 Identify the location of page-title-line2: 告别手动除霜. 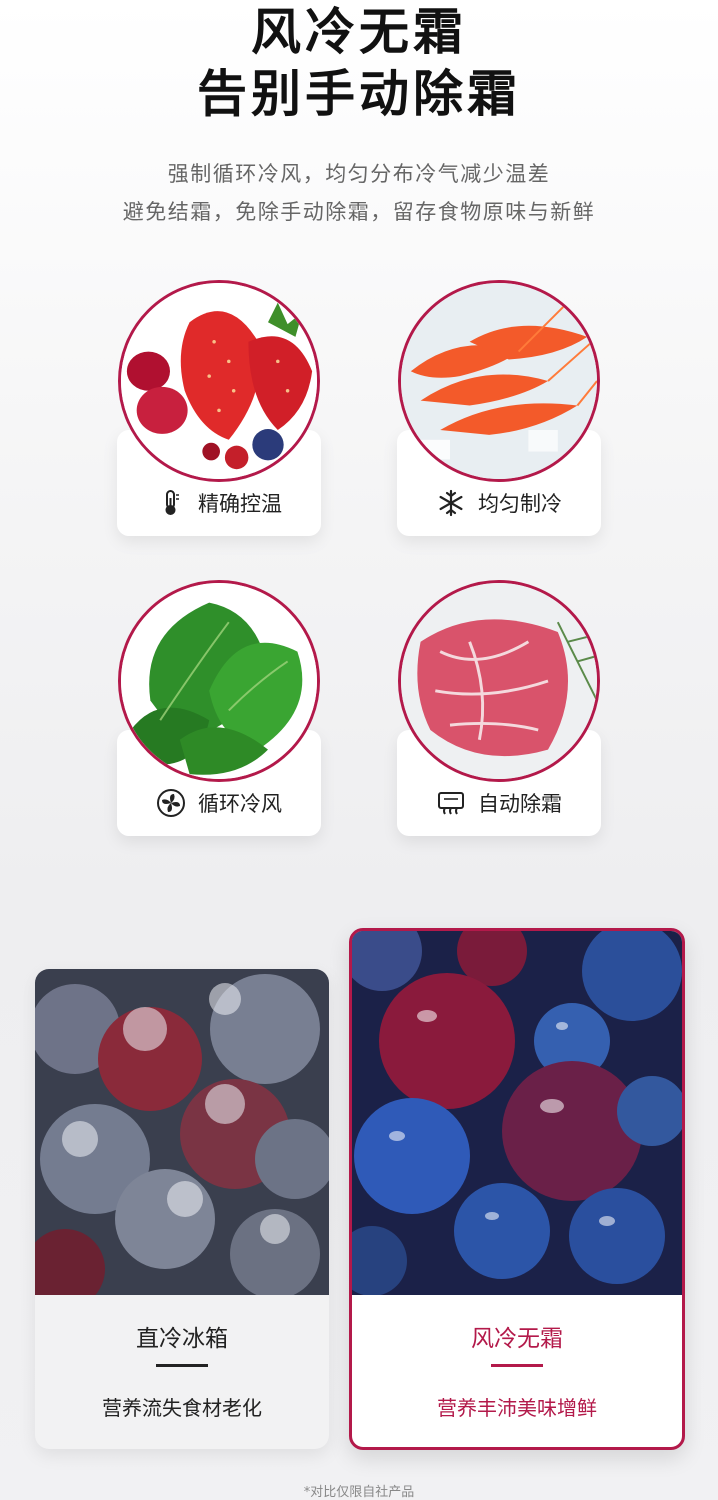
(359, 94).